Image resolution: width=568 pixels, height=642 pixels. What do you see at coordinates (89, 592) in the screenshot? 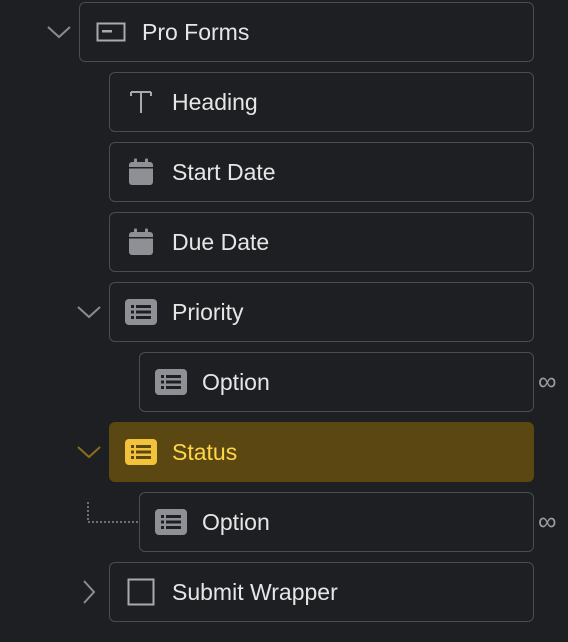
I see `chevron-right-icon` at bounding box center [89, 592].